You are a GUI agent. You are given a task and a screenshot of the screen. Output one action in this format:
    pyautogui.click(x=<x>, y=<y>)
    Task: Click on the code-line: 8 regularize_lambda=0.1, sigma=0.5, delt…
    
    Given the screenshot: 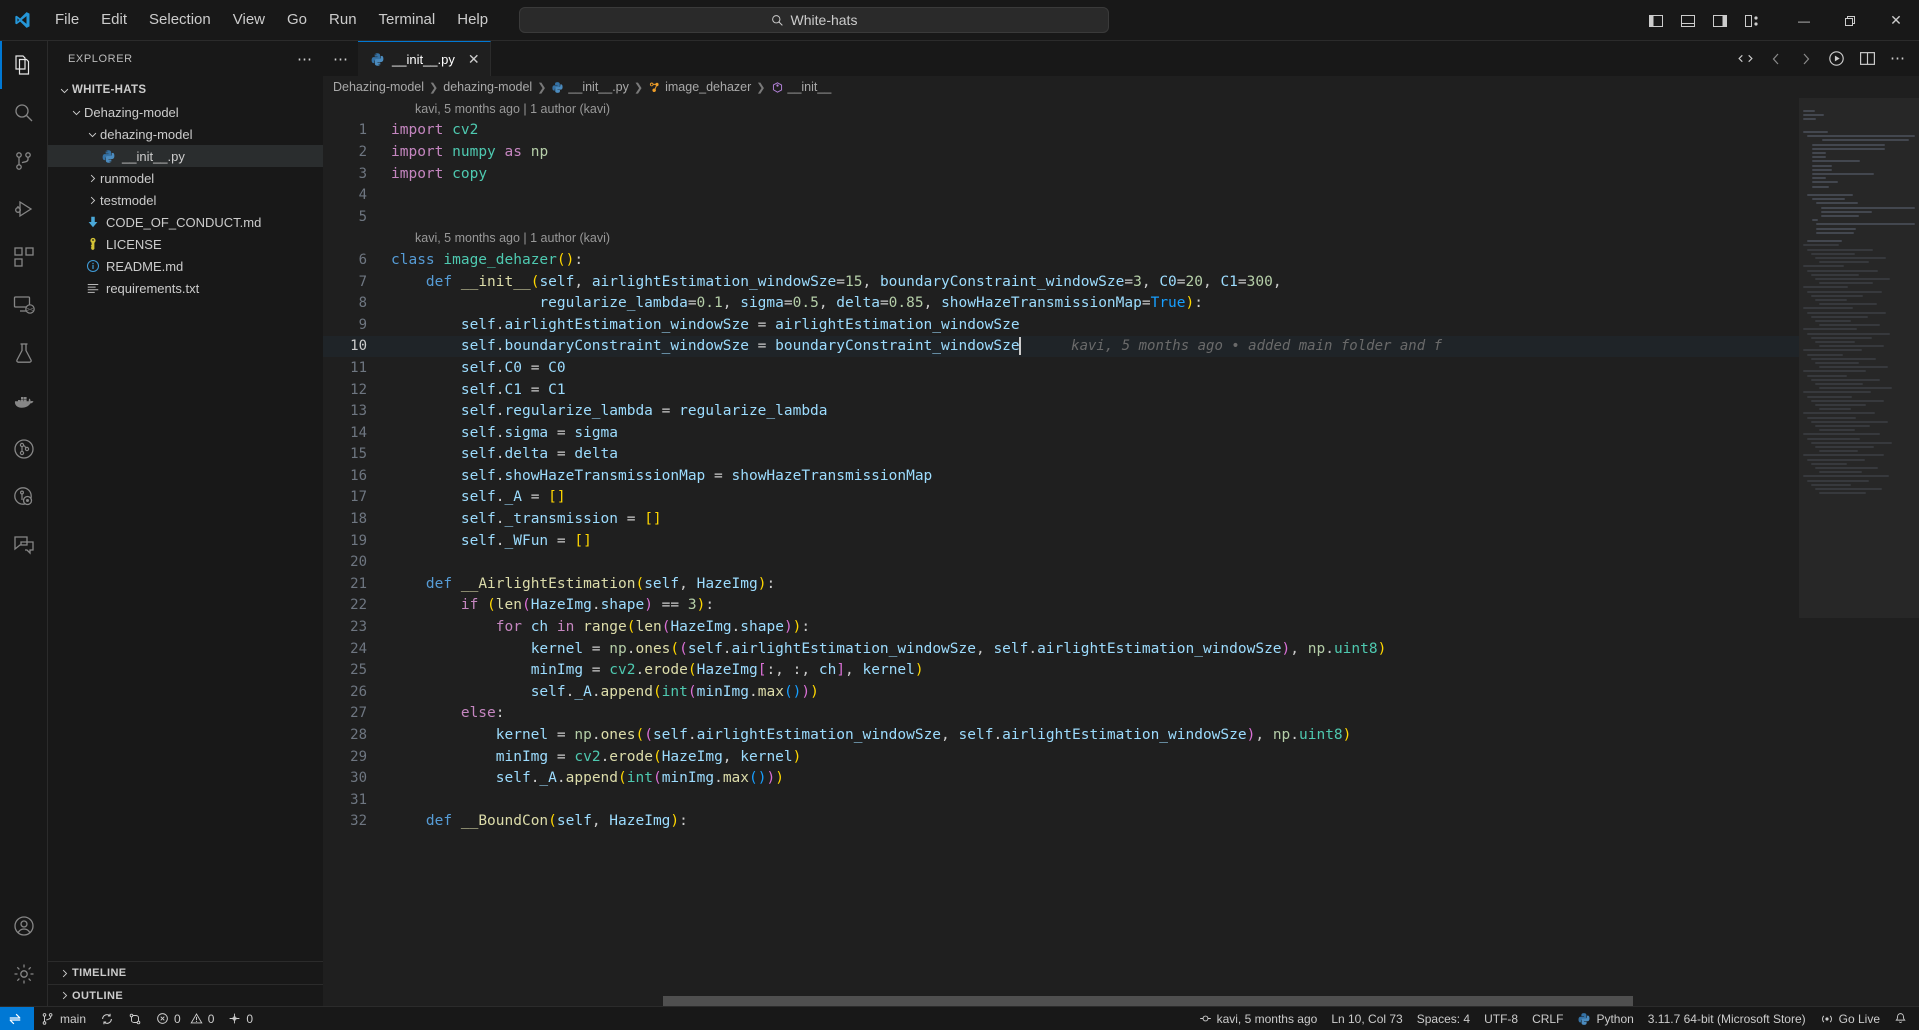 What is the action you would take?
    pyautogui.click(x=1061, y=303)
    